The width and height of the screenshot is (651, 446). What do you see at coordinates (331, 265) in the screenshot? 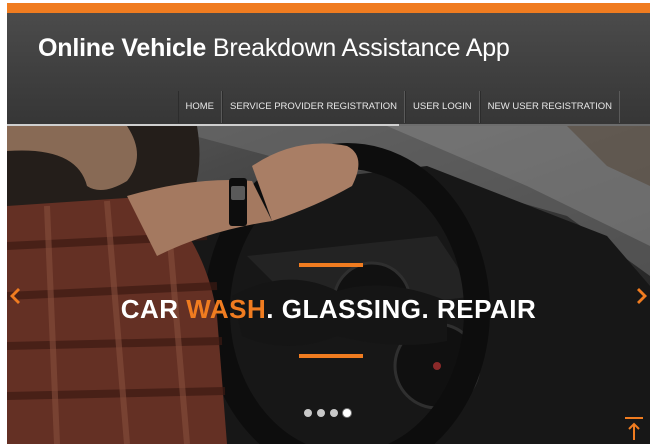
I see `headline-rule-top` at bounding box center [331, 265].